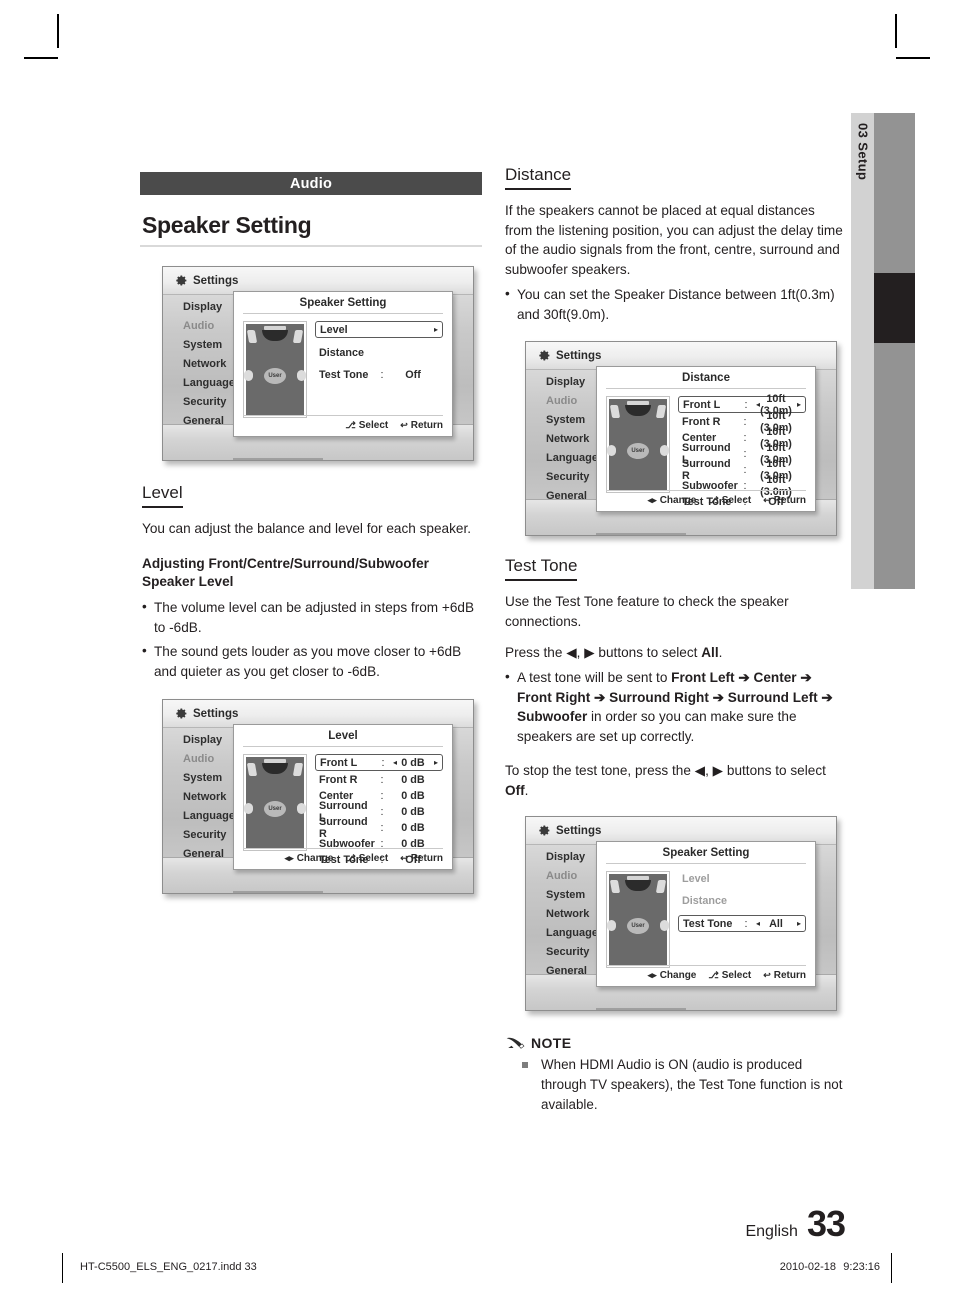 The height and width of the screenshot is (1307, 954). I want to click on option-row-level: Level, so click(742, 878).